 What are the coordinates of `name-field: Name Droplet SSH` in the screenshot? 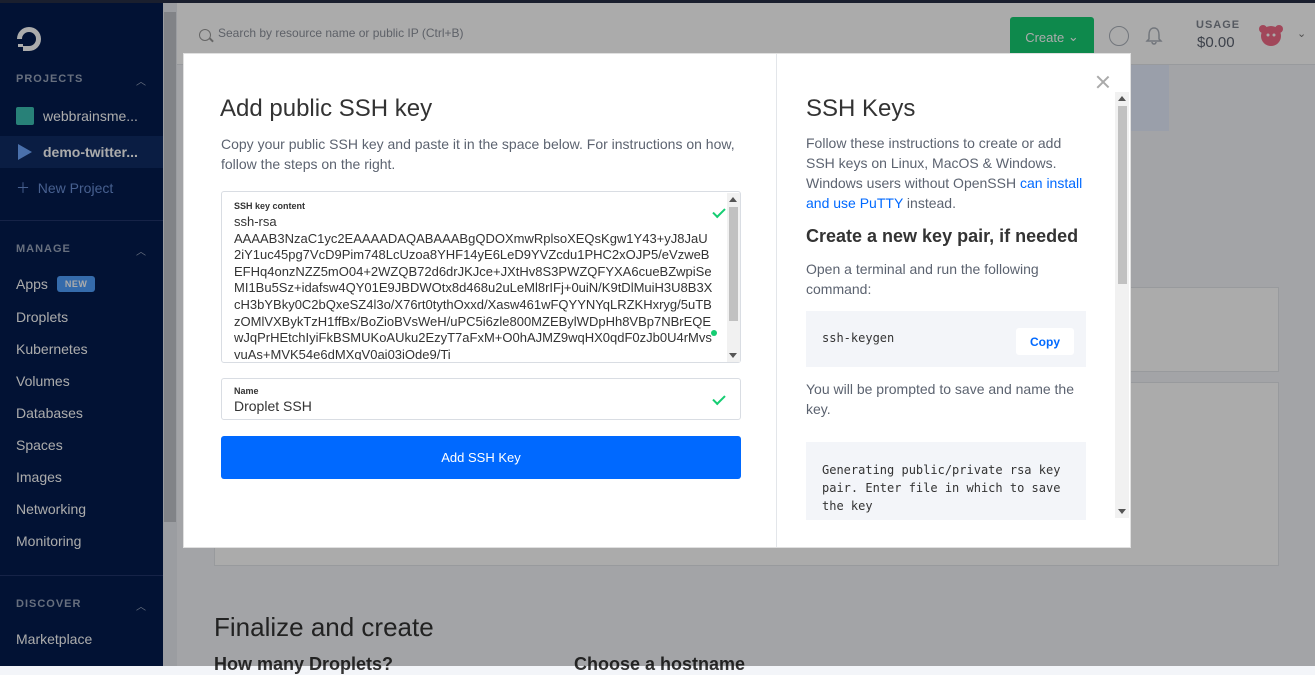 It's located at (481, 399).